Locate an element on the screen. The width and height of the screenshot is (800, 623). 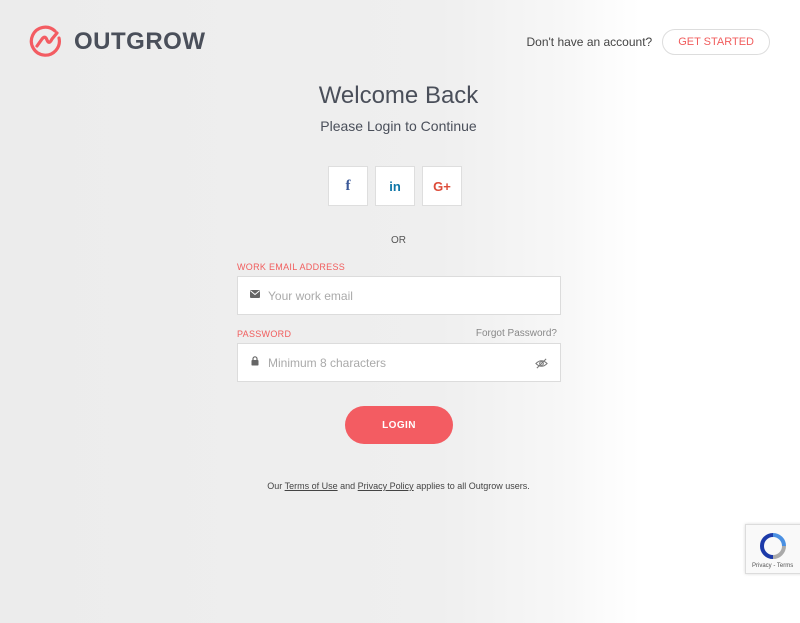
hide-password-icon is located at coordinates (541, 363).